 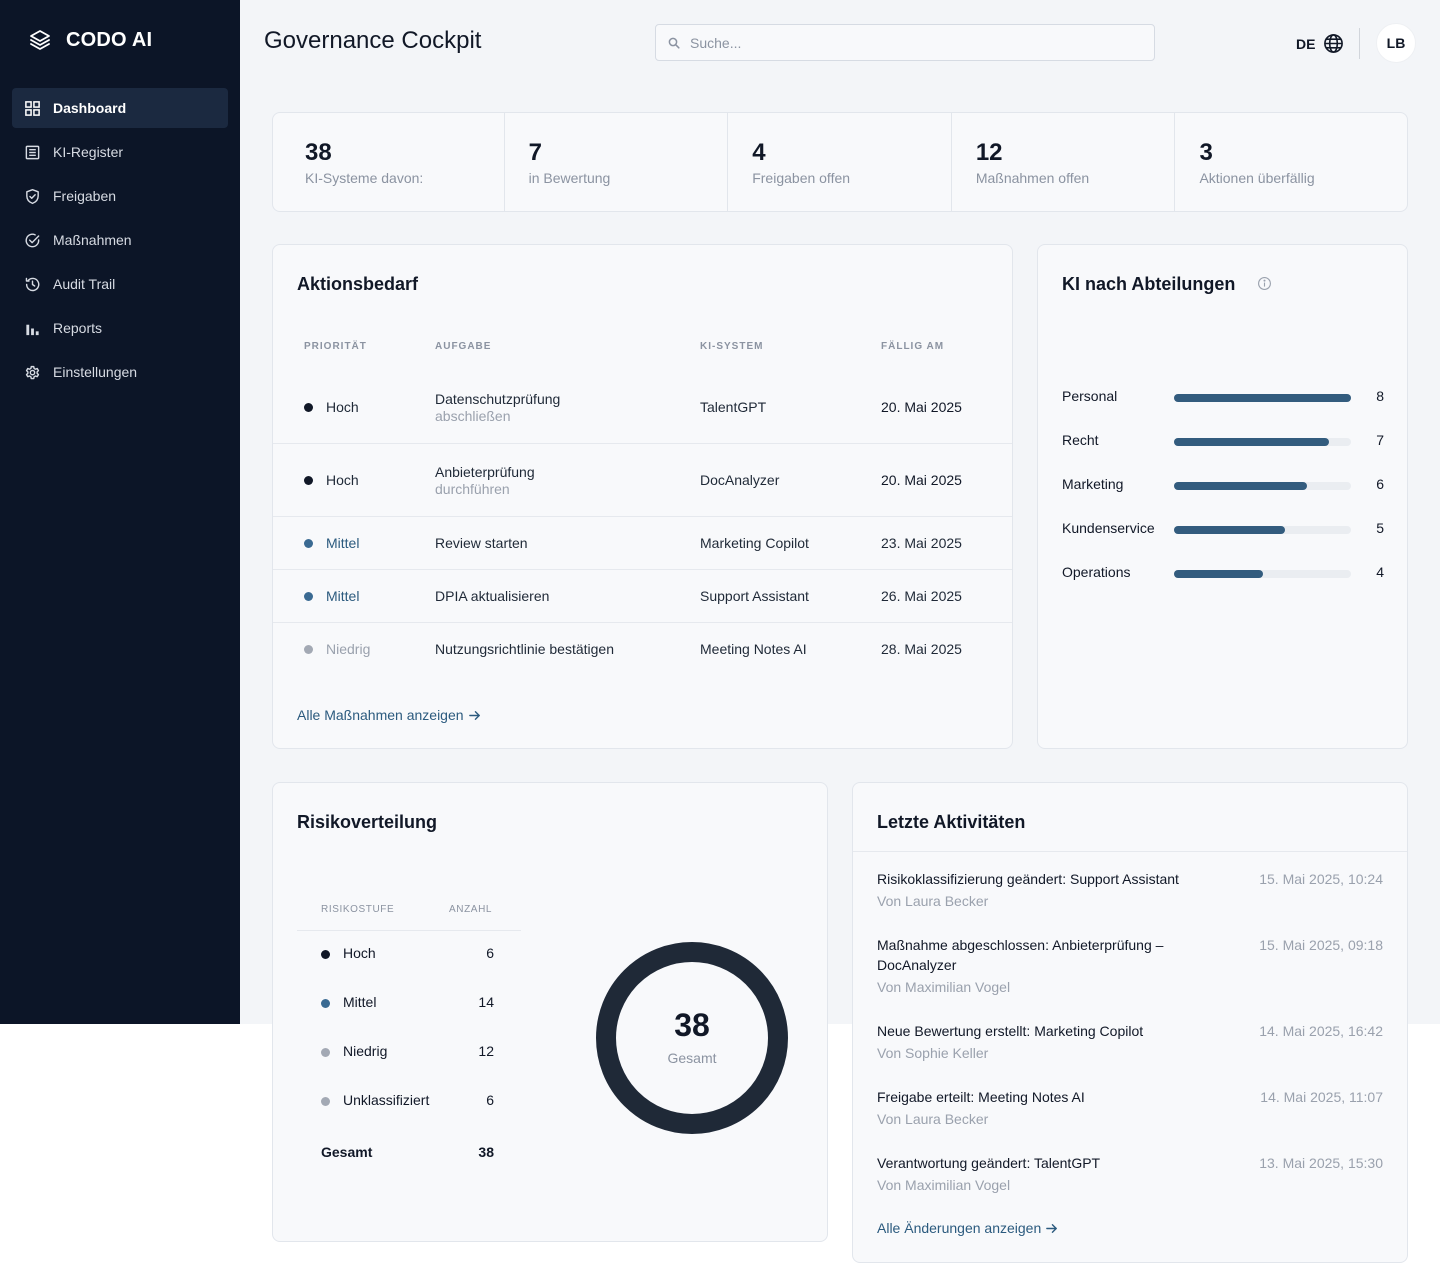 I want to click on department-row: Recht 7, so click(x=1223, y=442).